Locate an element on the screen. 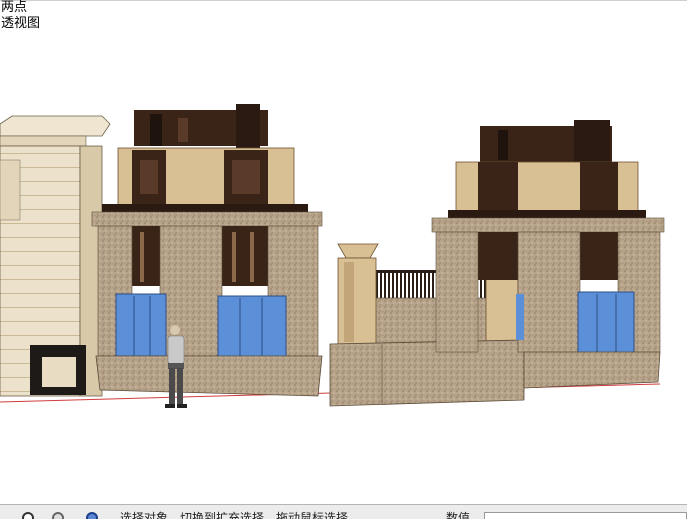 The height and width of the screenshot is (519, 687). camera-label: 两点 透视图 is located at coordinates (20, 16).